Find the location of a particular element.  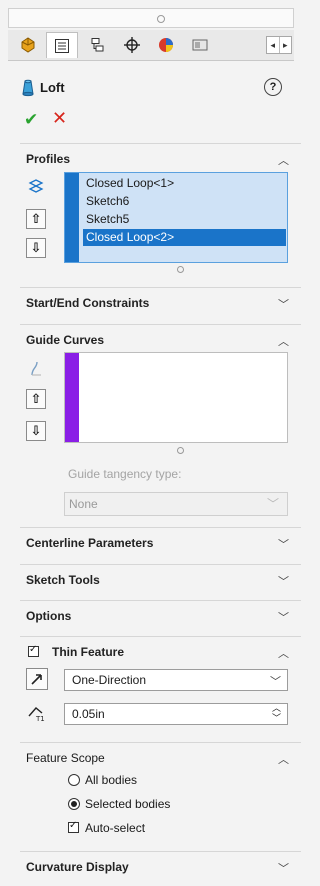

tab-dimxpert-manager is located at coordinates (132, 45).